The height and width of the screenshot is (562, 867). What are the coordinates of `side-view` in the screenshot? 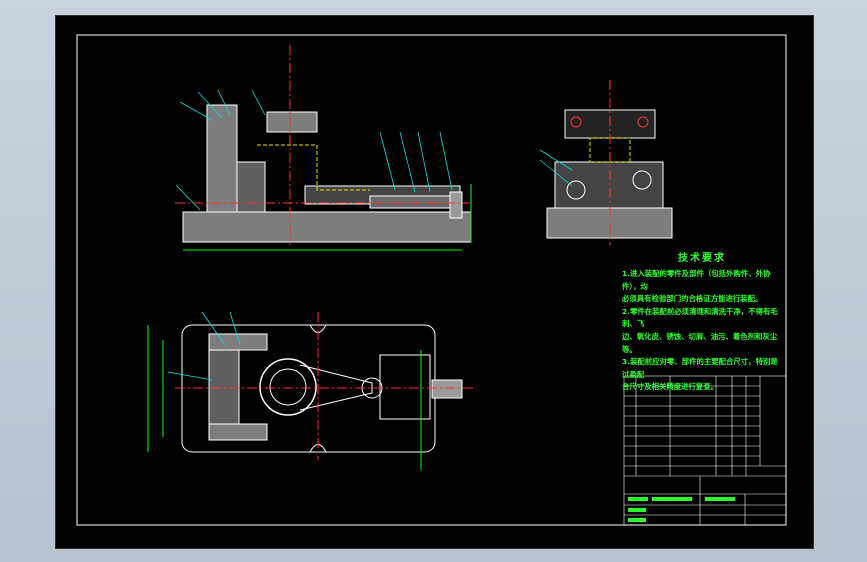 It's located at (606, 162).